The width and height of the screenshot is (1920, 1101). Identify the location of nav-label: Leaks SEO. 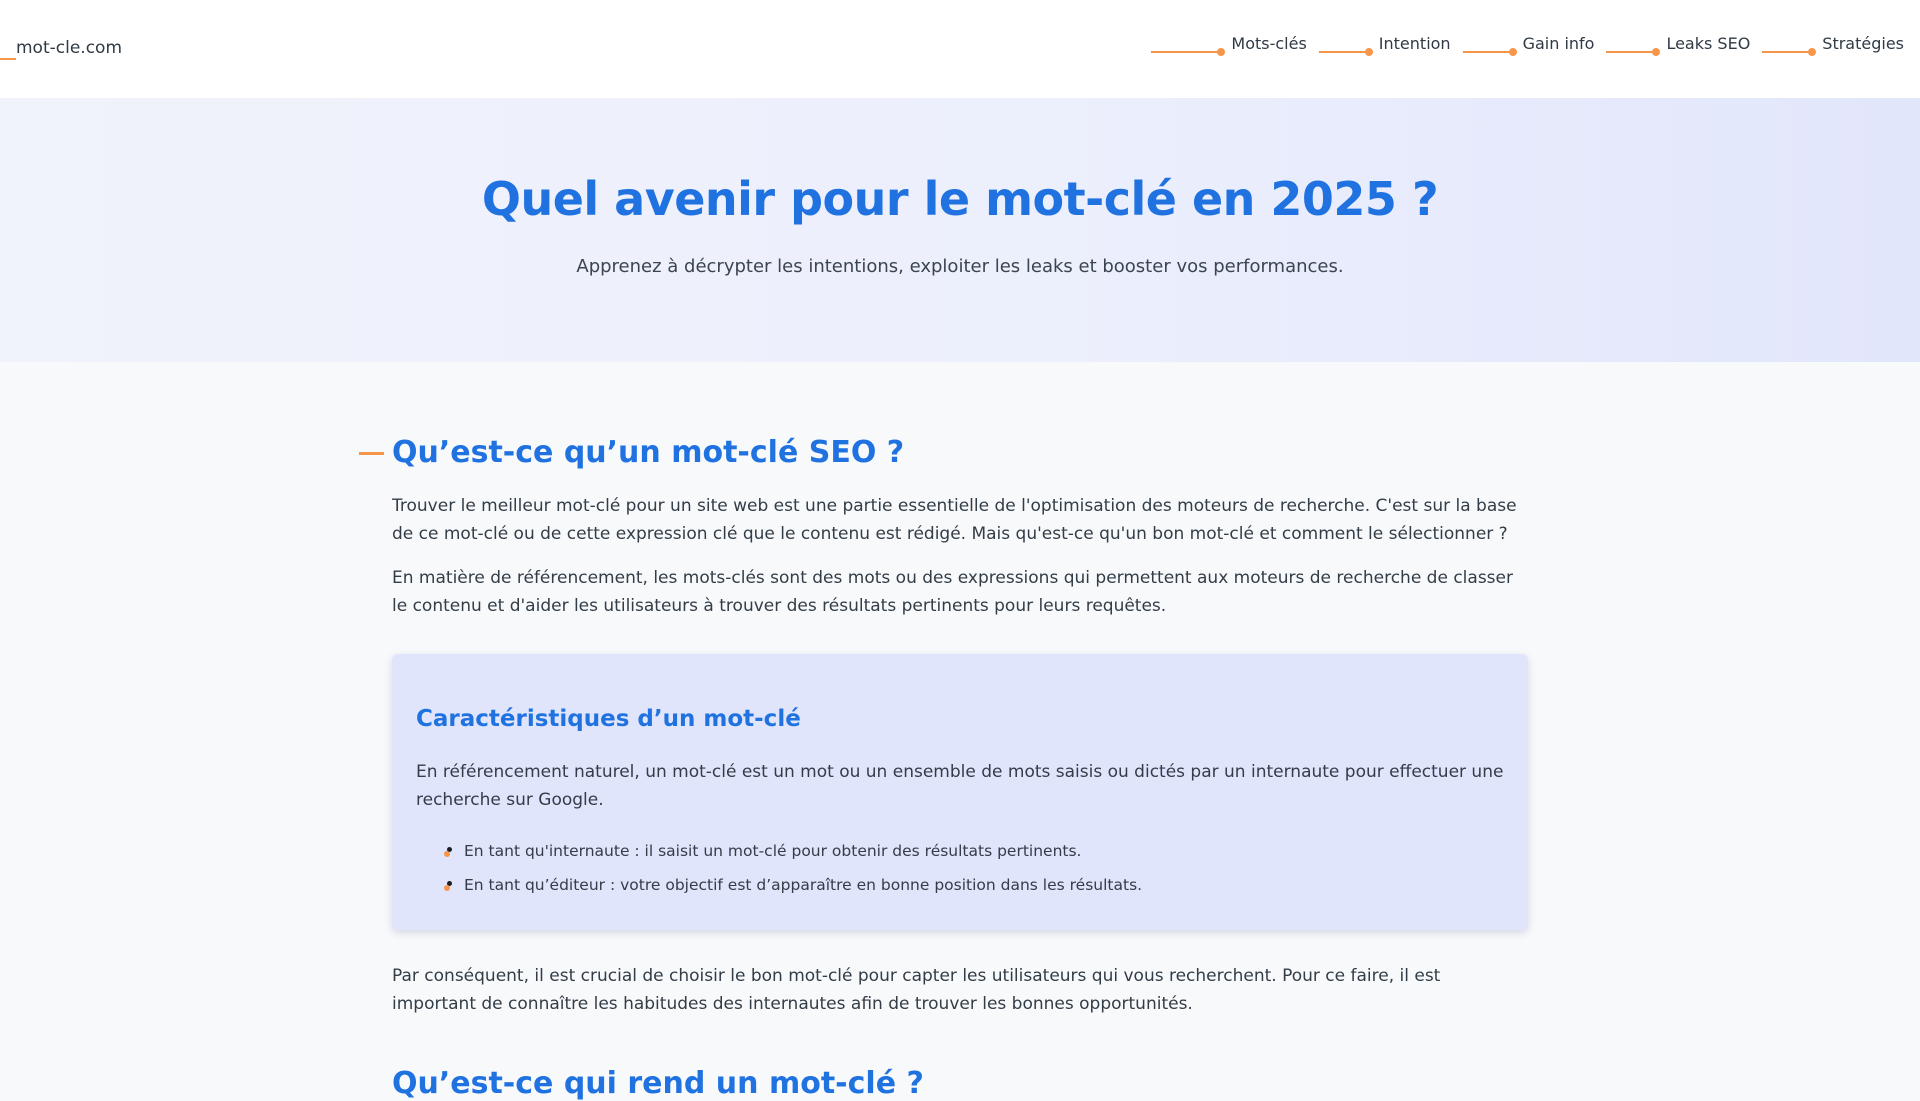
(1708, 43).